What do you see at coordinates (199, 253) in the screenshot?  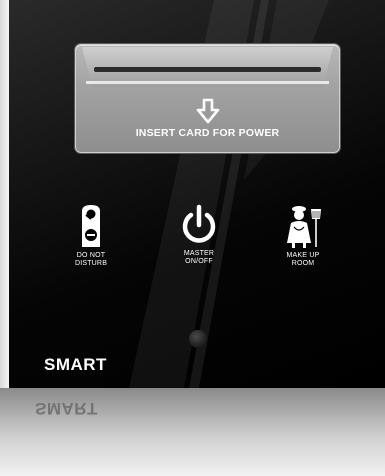 I see `master-label-line1: MASTER` at bounding box center [199, 253].